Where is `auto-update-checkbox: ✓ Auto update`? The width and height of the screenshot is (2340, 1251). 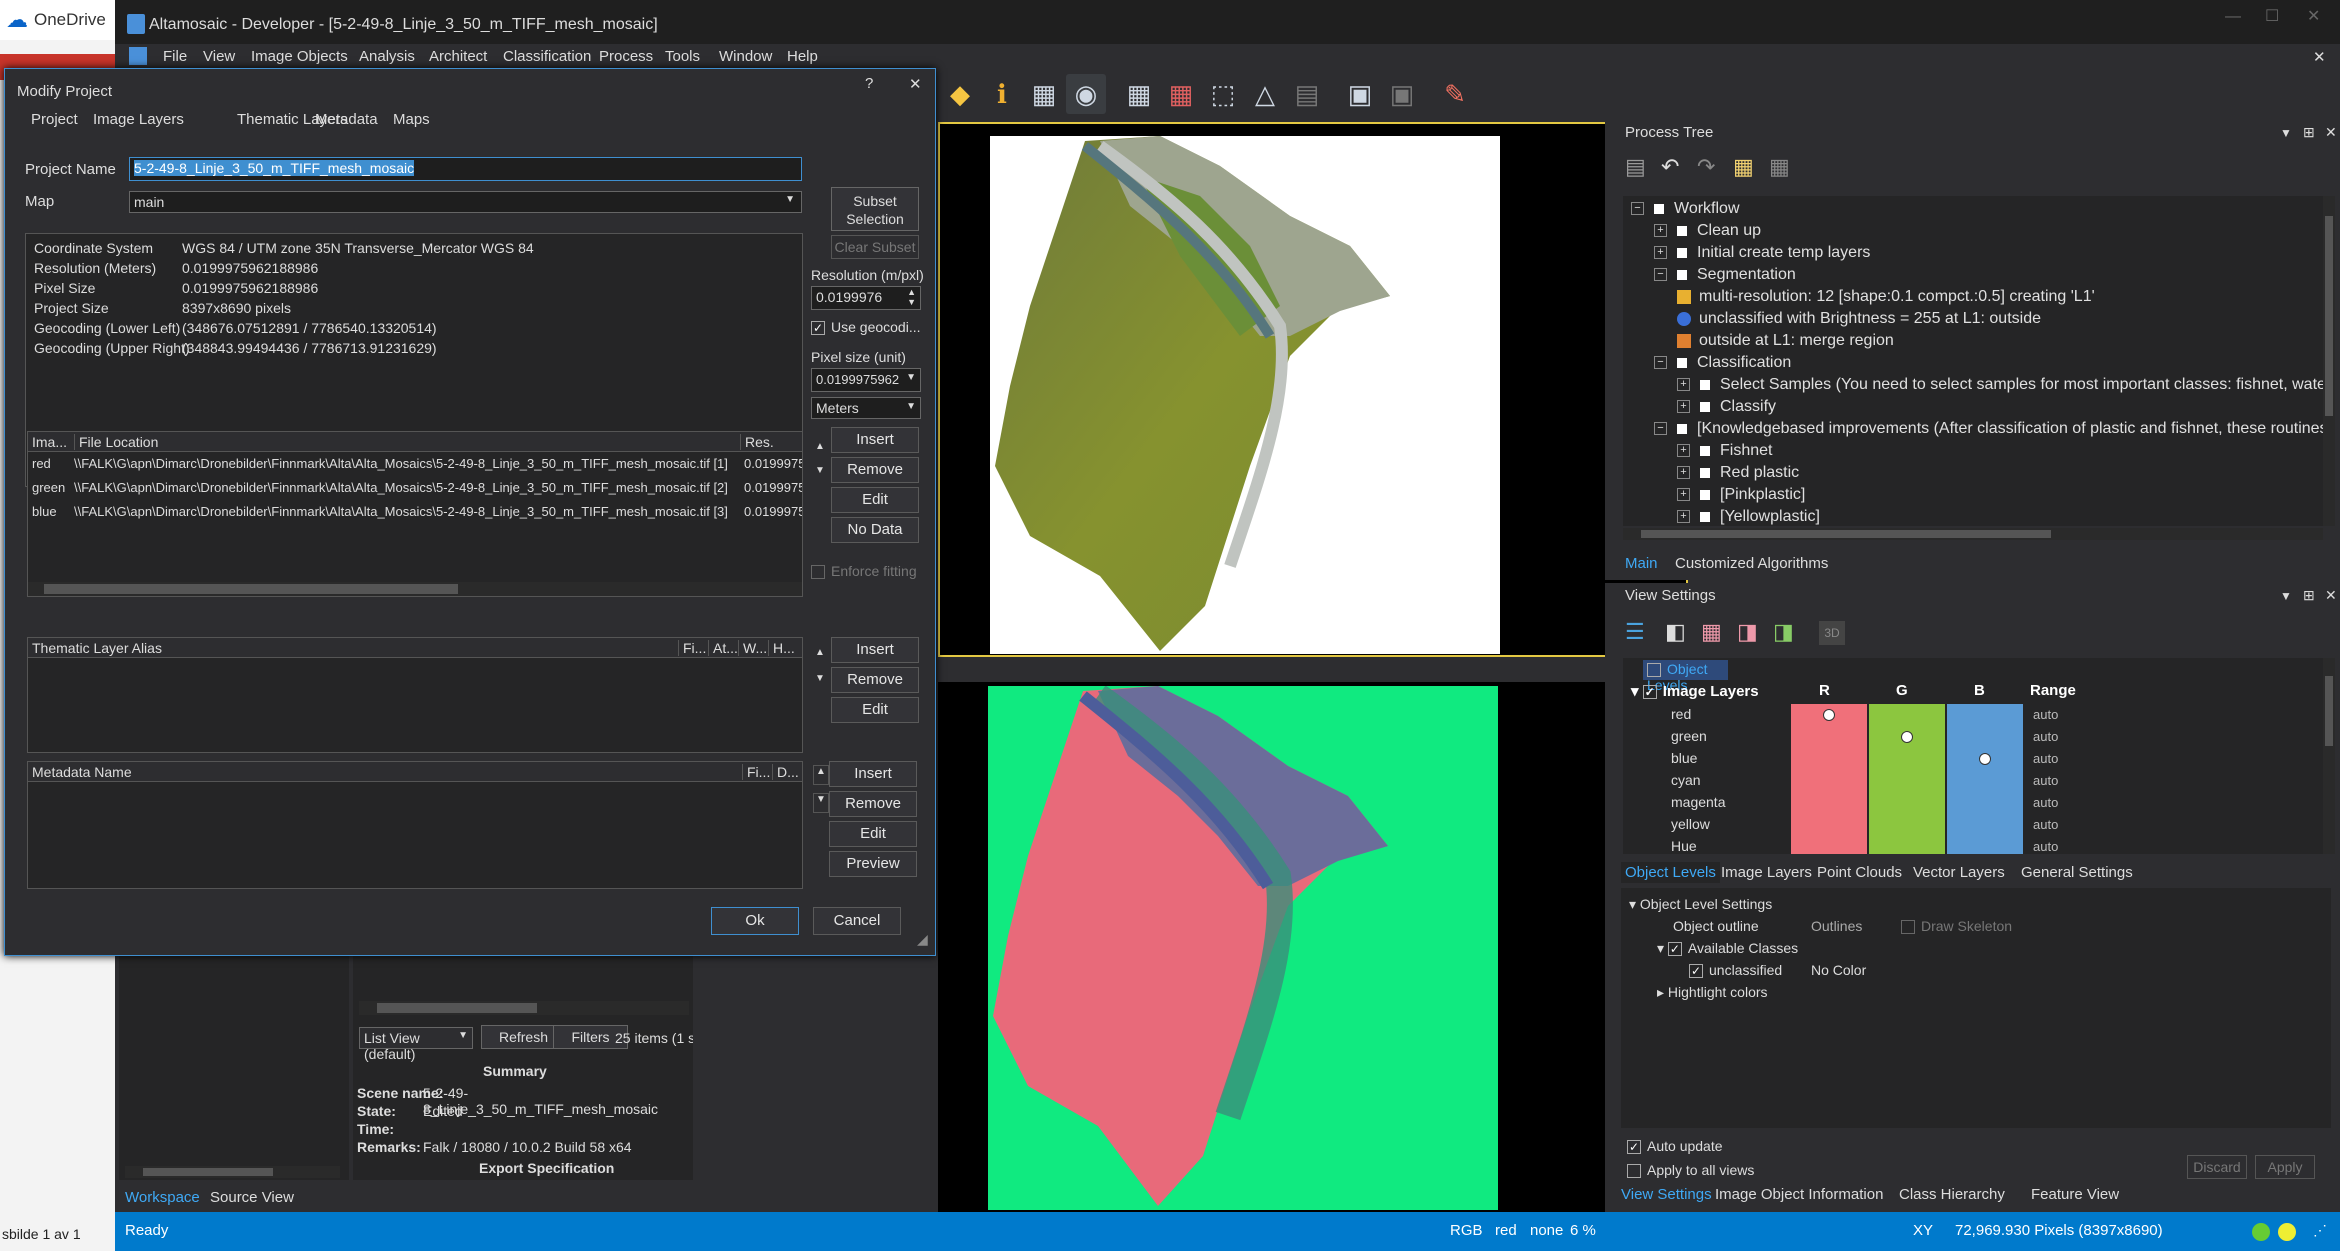 auto-update-checkbox: ✓ Auto update is located at coordinates (1675, 1146).